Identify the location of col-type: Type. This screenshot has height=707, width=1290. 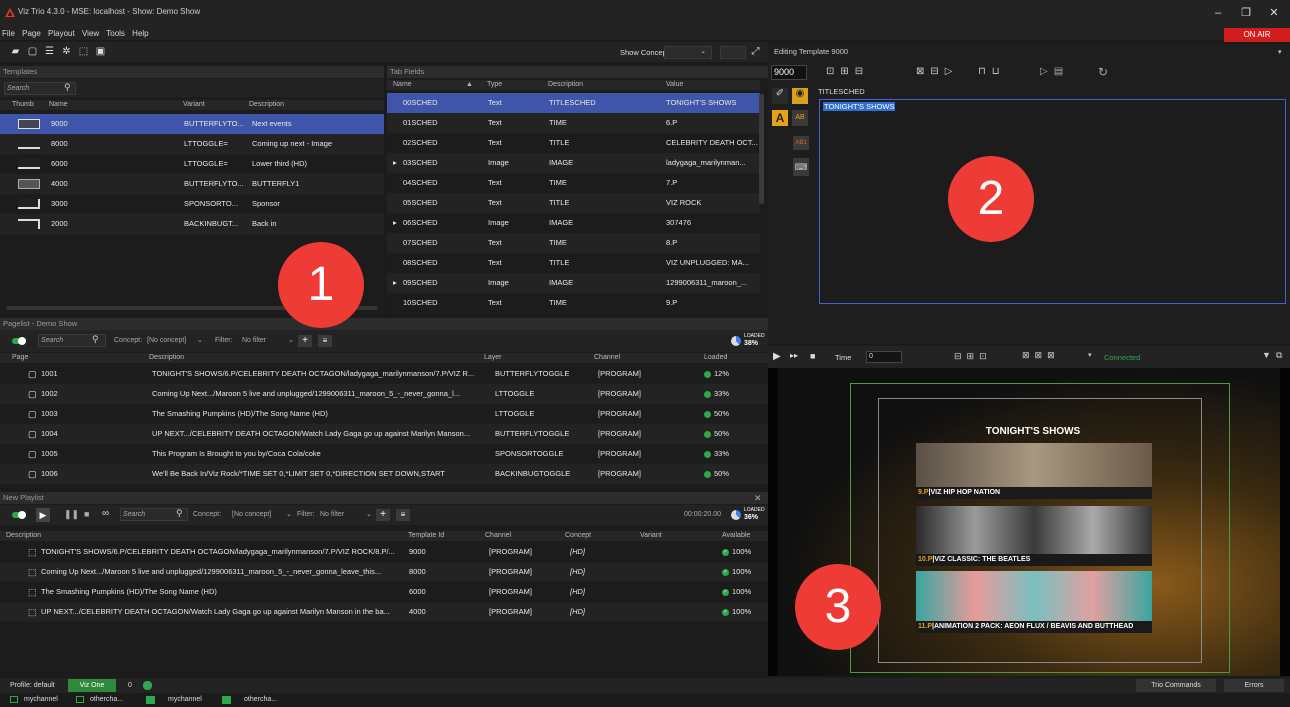
(494, 85).